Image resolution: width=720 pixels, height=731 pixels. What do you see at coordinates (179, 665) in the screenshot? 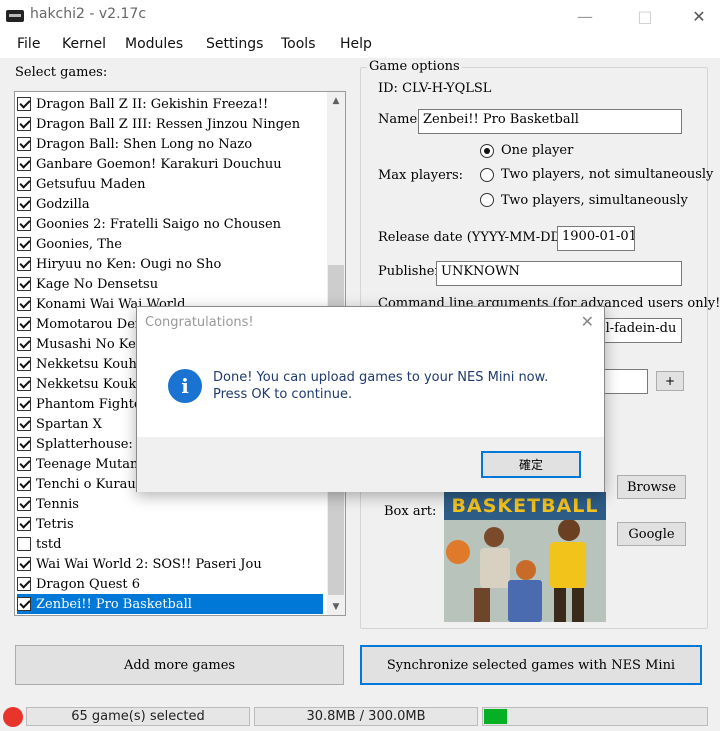
I see `add-more-games-button: Add more games` at bounding box center [179, 665].